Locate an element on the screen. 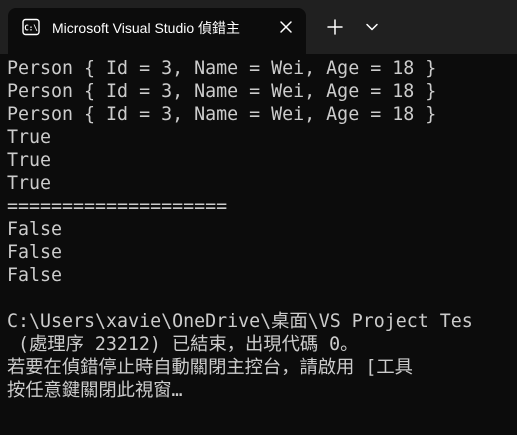  auto-close-hint: 若要在偵錯停止時自動關閉主控台，請啟用 [工具 is located at coordinates (210, 367).